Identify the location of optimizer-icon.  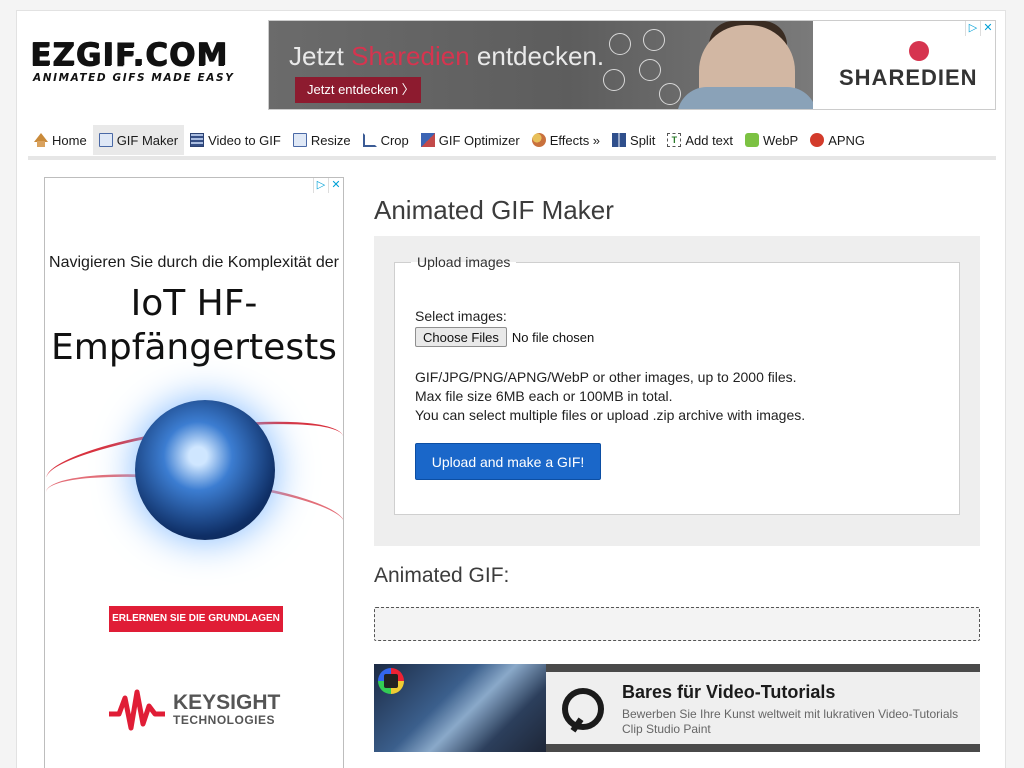
(427, 140).